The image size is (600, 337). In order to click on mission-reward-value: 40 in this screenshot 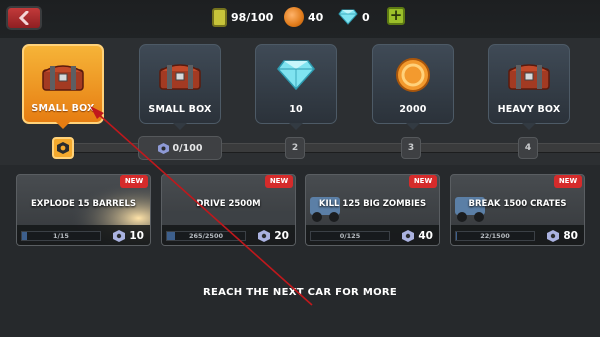, I will do `click(425, 236)`.